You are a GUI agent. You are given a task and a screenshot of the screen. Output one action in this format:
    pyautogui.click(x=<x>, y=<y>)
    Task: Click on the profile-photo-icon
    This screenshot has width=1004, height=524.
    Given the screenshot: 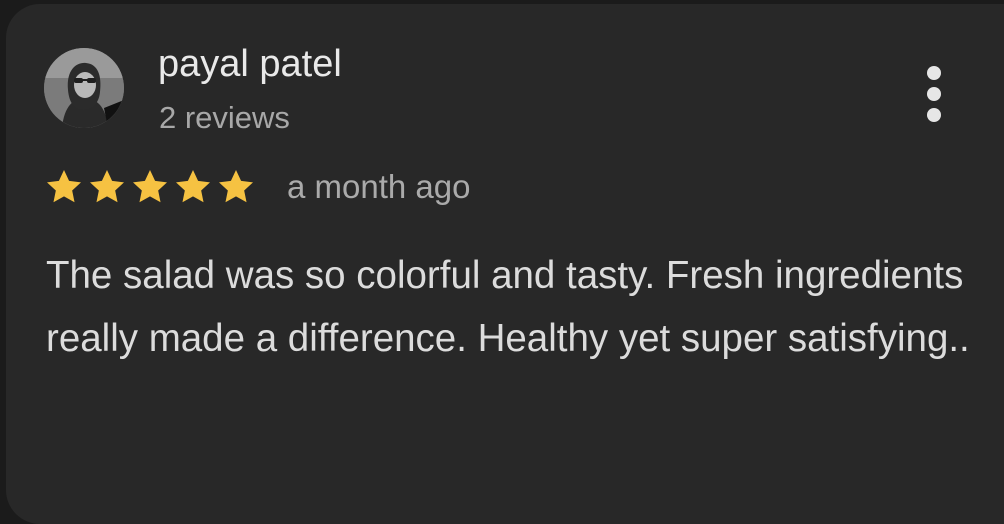 What is the action you would take?
    pyautogui.click(x=84, y=88)
    